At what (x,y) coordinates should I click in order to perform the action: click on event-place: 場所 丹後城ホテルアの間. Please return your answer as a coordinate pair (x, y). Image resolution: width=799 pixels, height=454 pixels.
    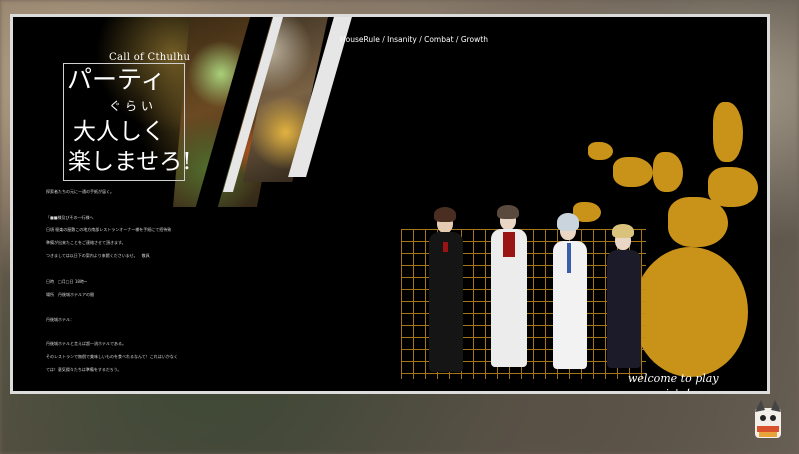
    Looking at the image, I should click on (70, 294).